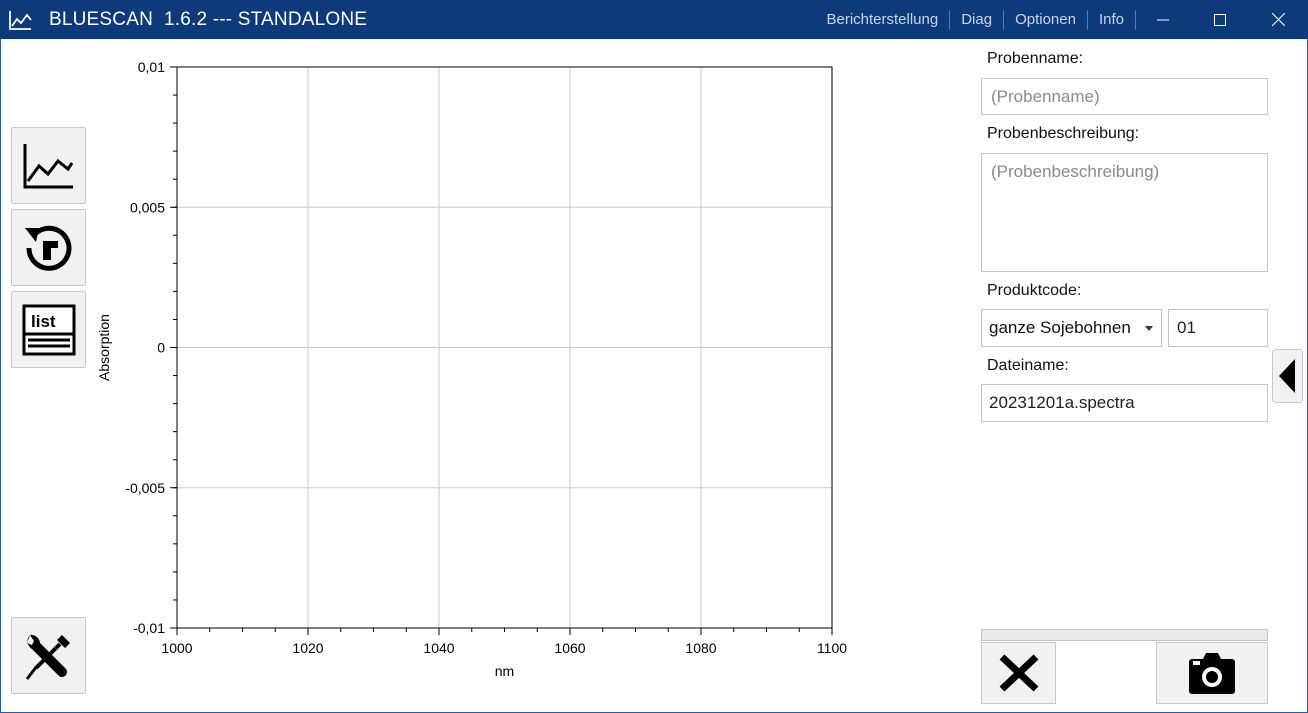 The image size is (1308, 713). I want to click on product-code-input, so click(1218, 328).